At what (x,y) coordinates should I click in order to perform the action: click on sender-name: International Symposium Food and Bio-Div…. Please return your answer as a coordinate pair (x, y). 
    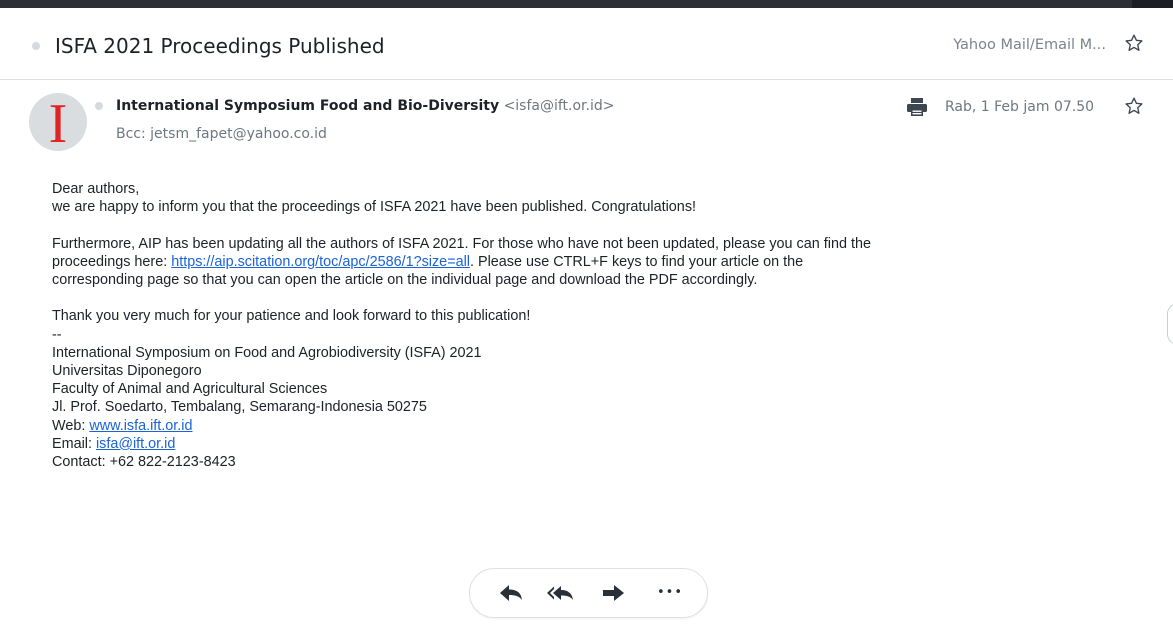
    Looking at the image, I should click on (307, 106).